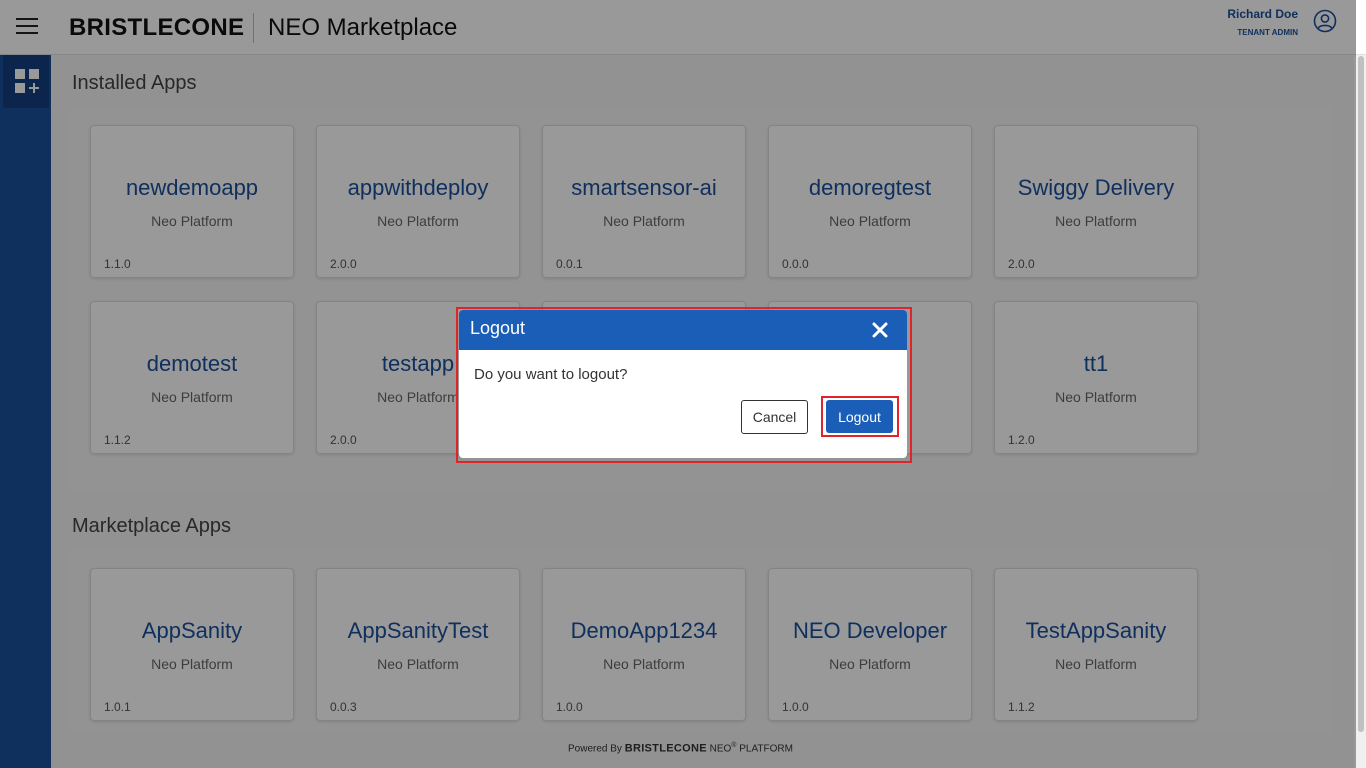 This screenshot has height=768, width=1366. What do you see at coordinates (551, 374) in the screenshot?
I see `dialog-message: Do you want to logout?` at bounding box center [551, 374].